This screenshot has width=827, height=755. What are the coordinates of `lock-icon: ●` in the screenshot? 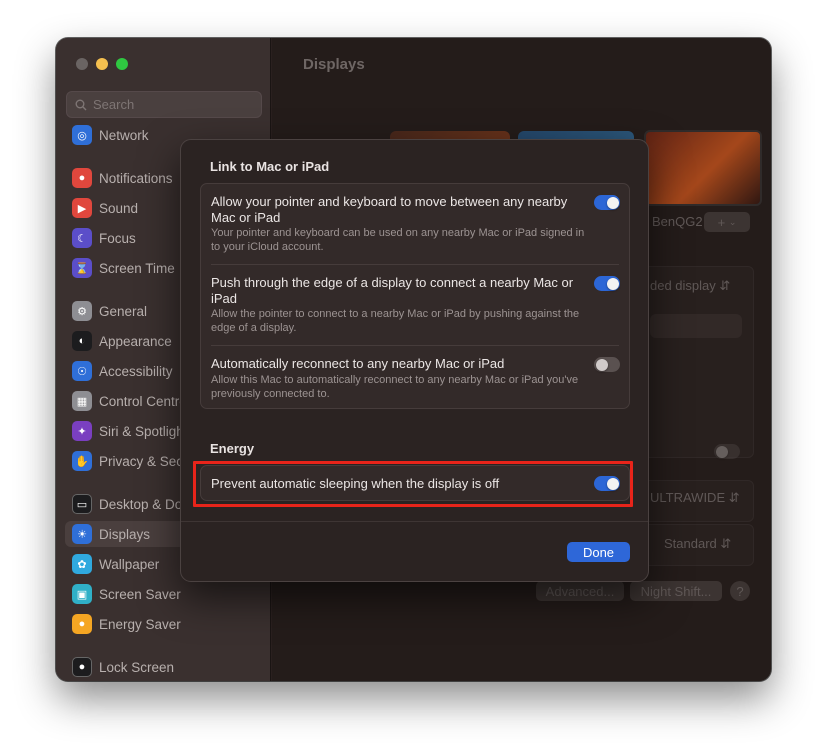 It's located at (82, 667).